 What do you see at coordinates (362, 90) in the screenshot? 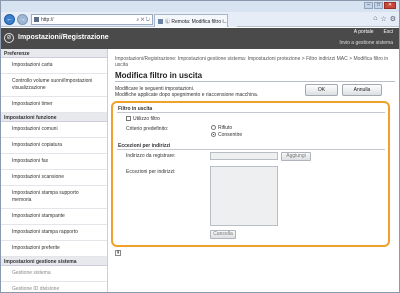
I see `cancel-button: Annulla` at bounding box center [362, 90].